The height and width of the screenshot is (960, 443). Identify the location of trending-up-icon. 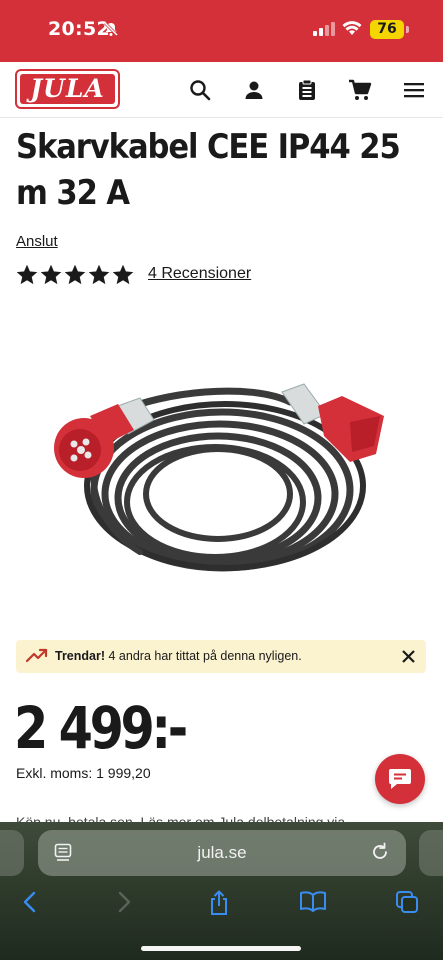
(36, 658).